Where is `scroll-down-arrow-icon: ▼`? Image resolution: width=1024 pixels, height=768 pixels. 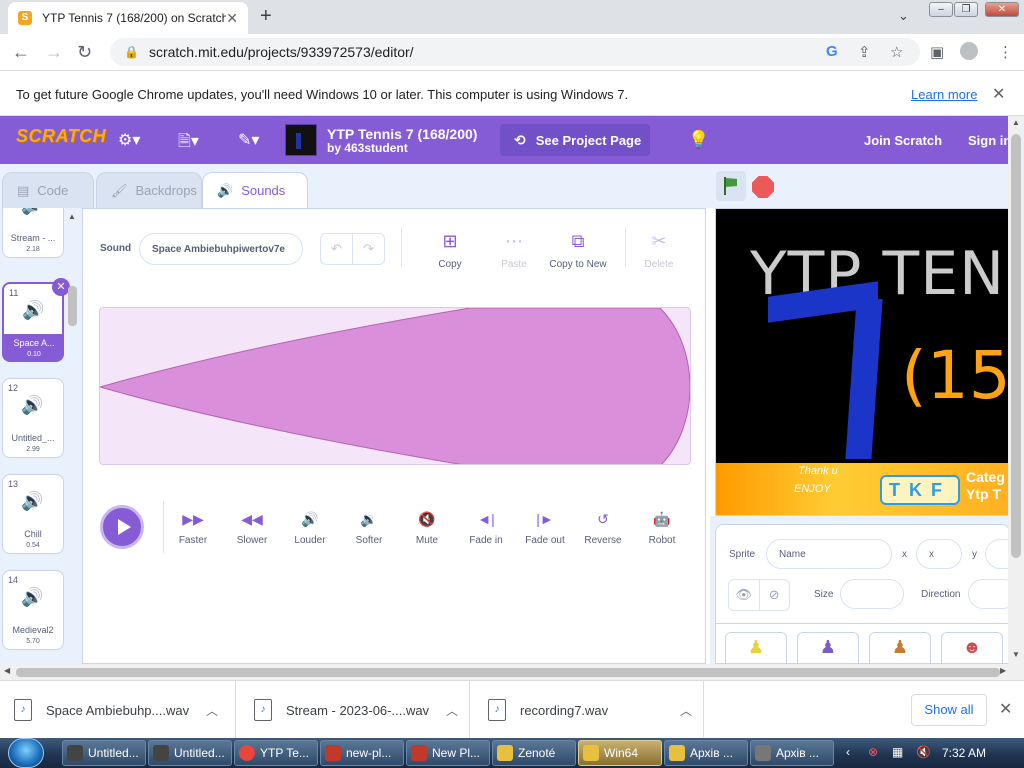 scroll-down-arrow-icon: ▼ is located at coordinates (1016, 654).